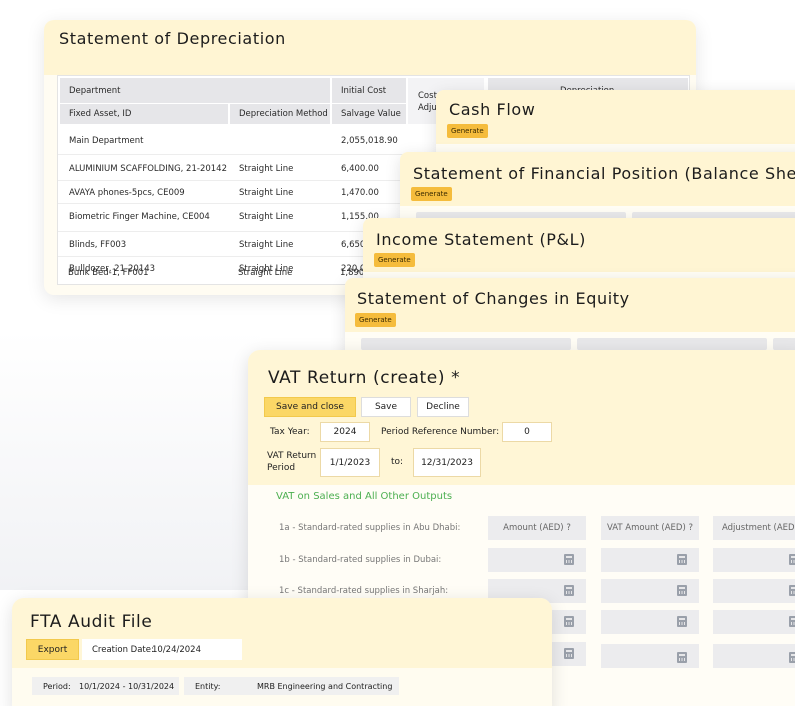 The width and height of the screenshot is (795, 706). I want to click on period-from-input: 1/1/2023, so click(350, 462).